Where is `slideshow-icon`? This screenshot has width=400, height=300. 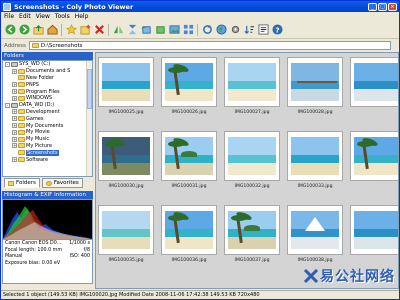
slideshow-icon is located at coordinates (174, 30).